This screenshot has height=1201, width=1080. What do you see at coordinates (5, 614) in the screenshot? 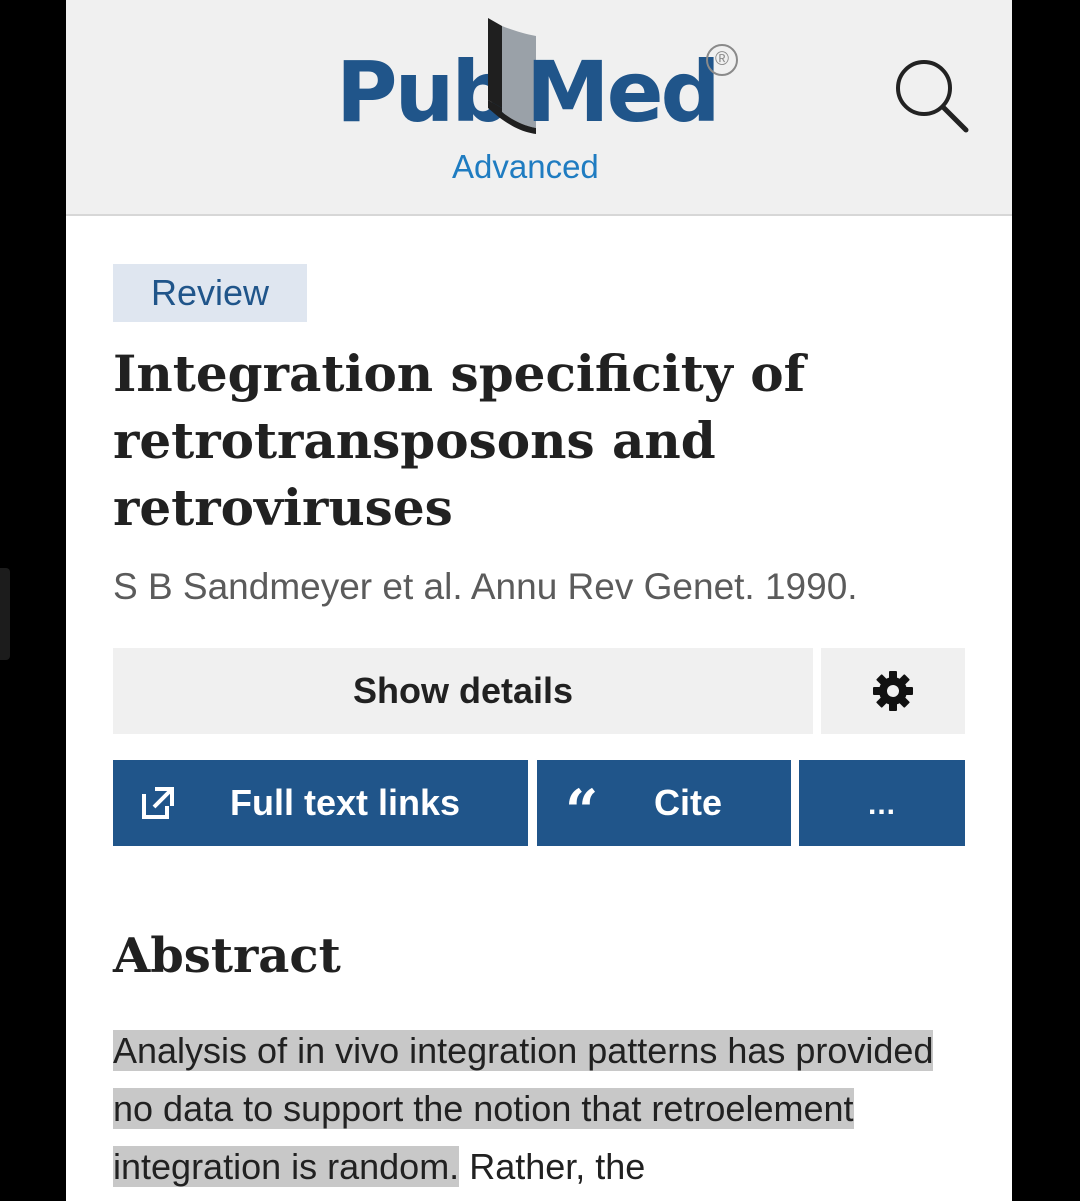
I see `screen-edge-handle` at bounding box center [5, 614].